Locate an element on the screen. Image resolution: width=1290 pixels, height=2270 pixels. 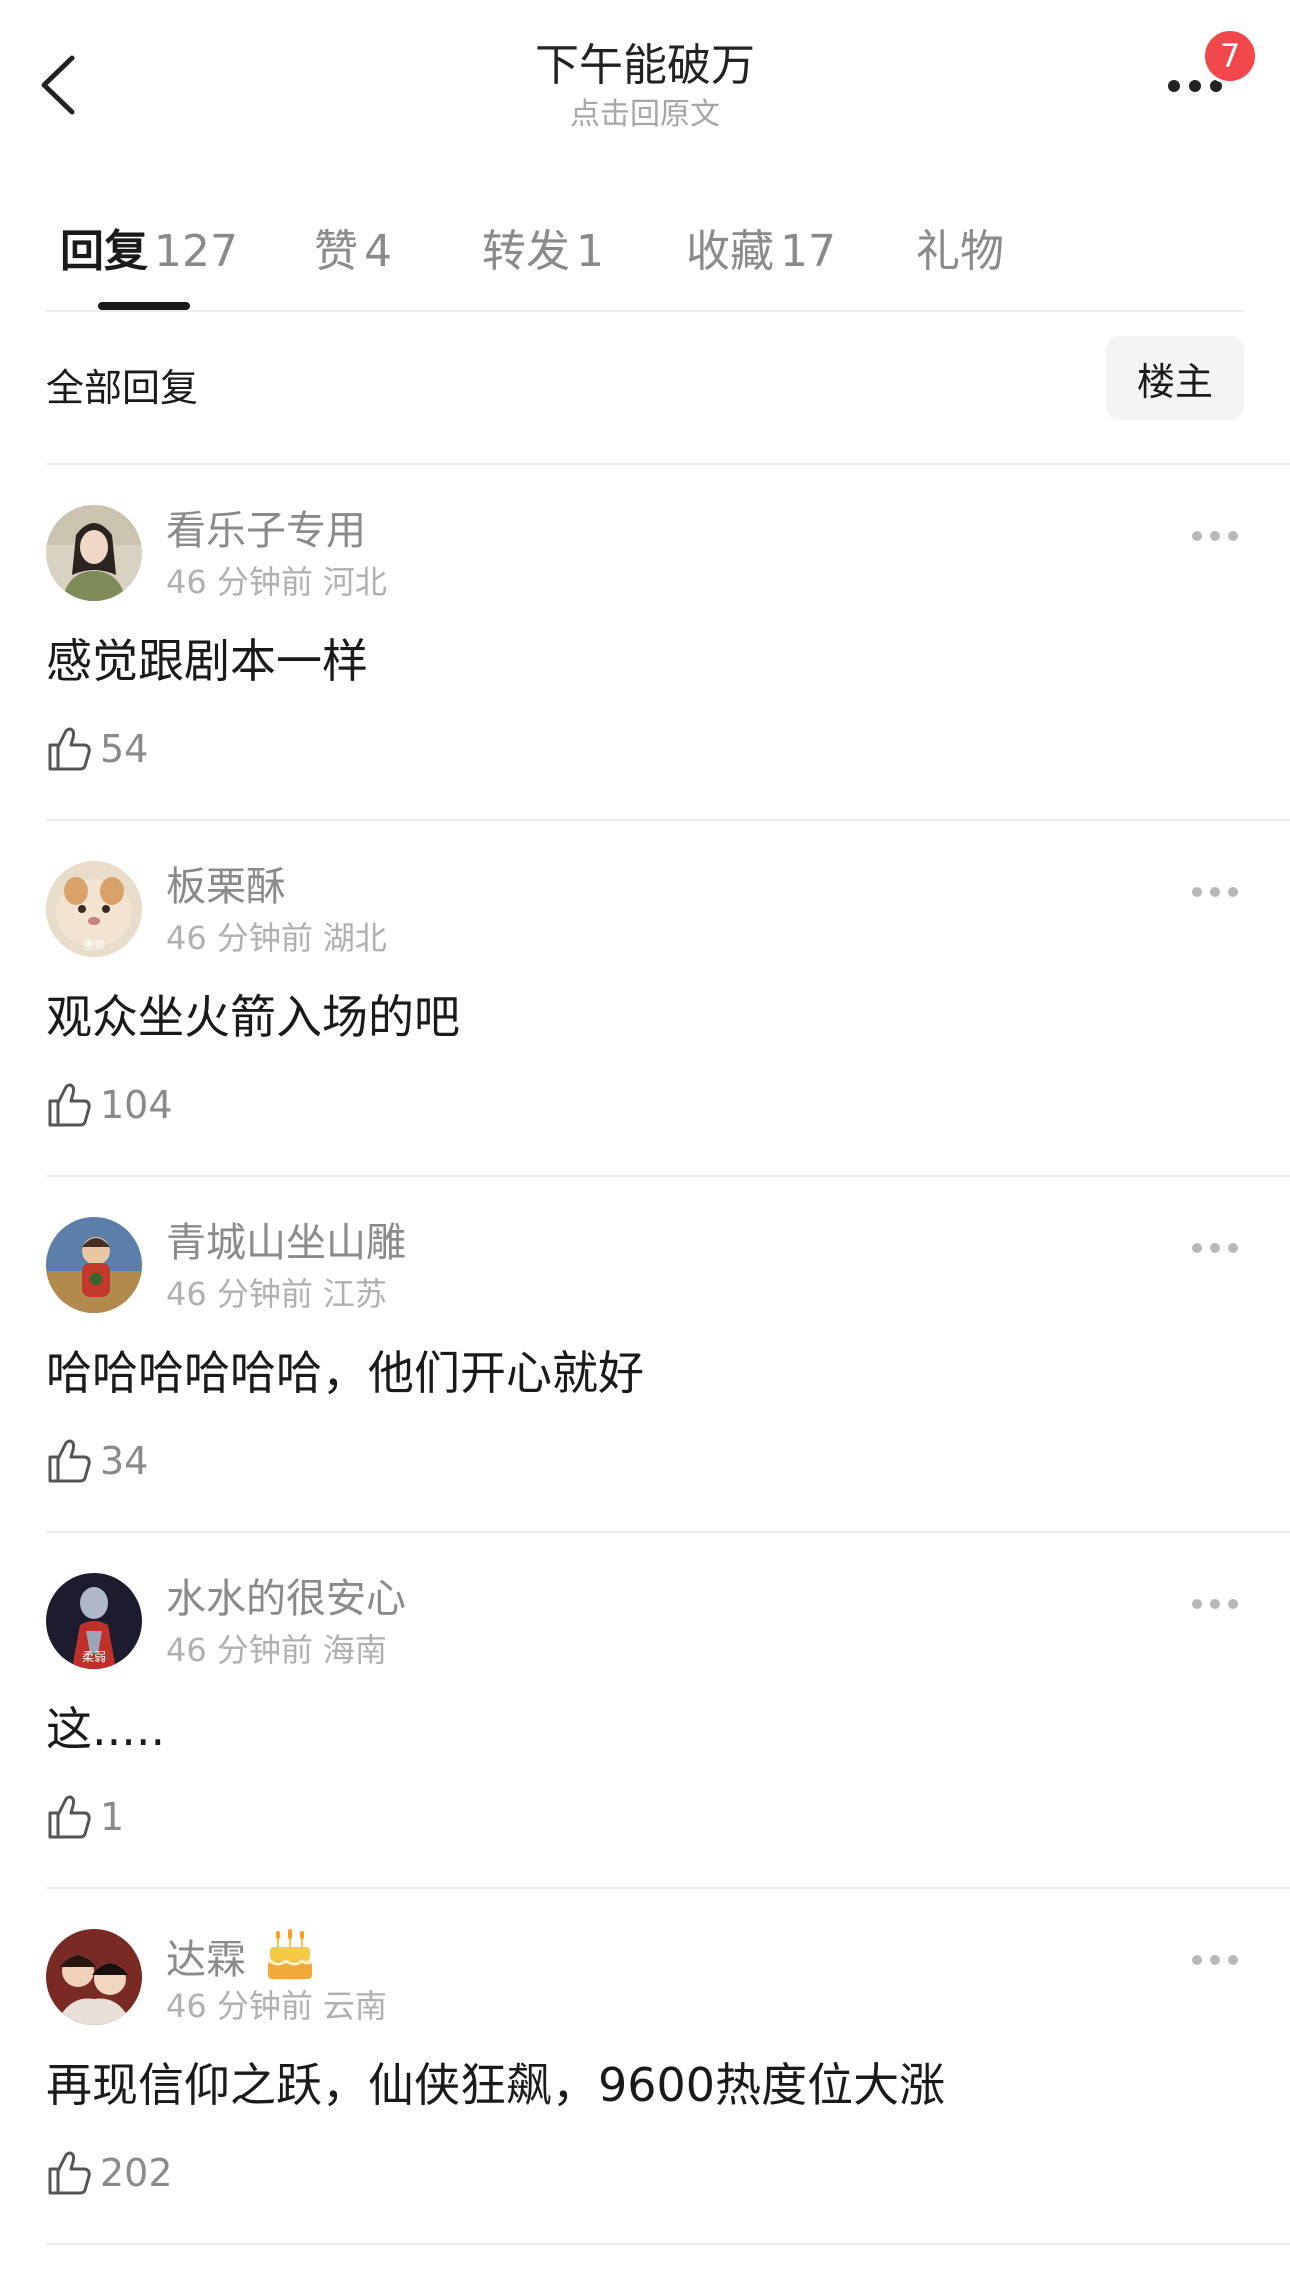
like-count: 202 is located at coordinates (136, 2173).